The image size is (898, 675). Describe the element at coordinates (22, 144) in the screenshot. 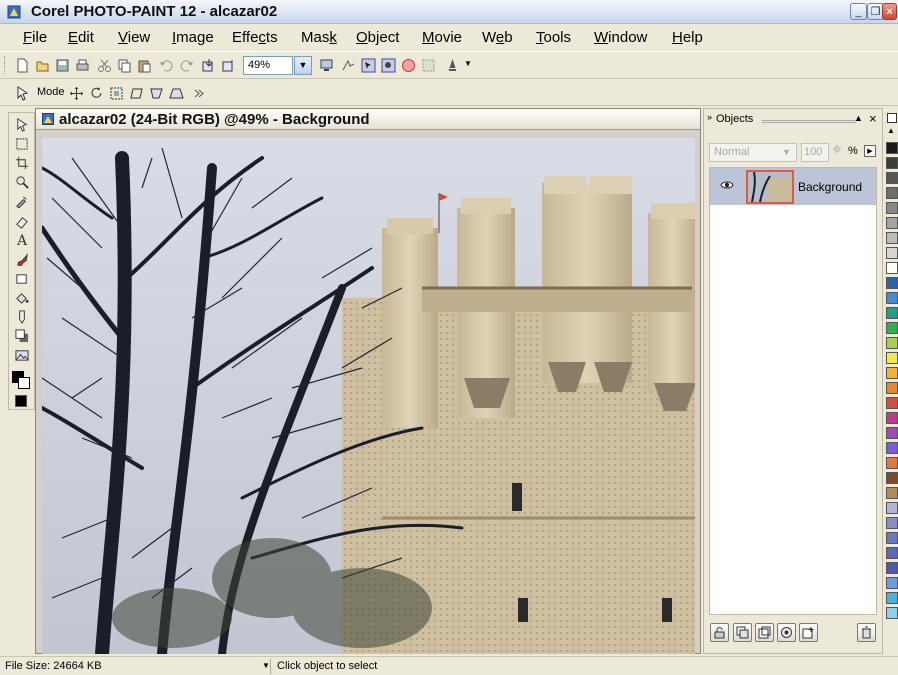

I see `rectangle-mask-tool` at that location.